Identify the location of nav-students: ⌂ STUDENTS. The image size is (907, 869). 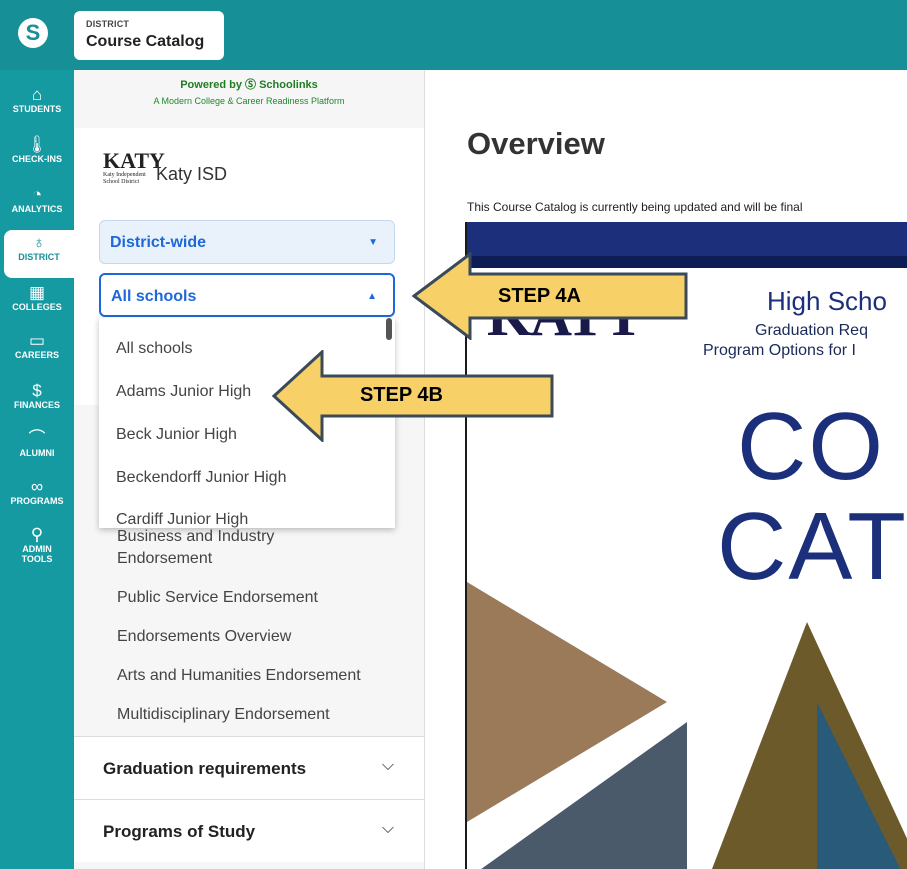
(37, 100).